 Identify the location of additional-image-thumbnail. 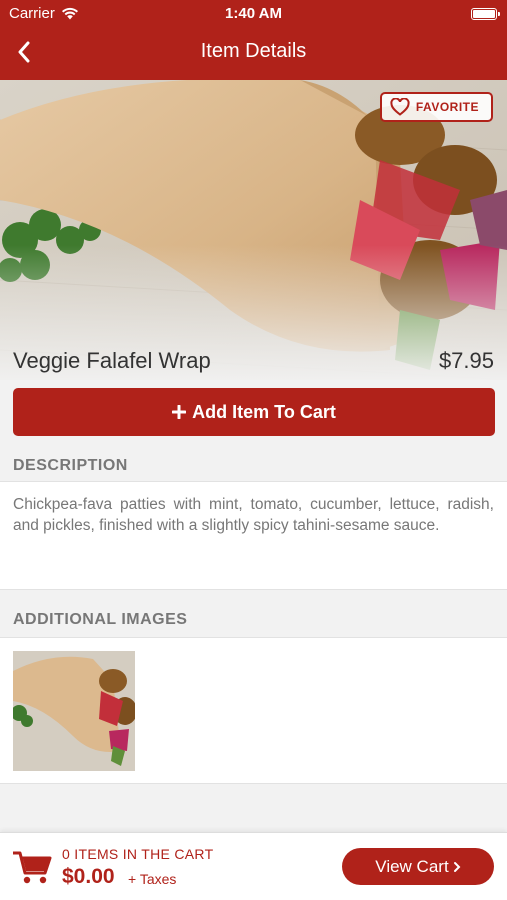
(74, 711).